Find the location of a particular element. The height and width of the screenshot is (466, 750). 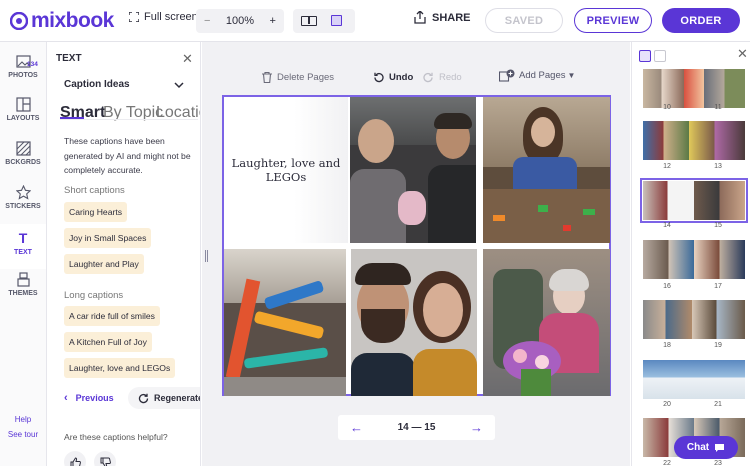

delete-pages-label: Delete Pages is located at coordinates (306, 77).